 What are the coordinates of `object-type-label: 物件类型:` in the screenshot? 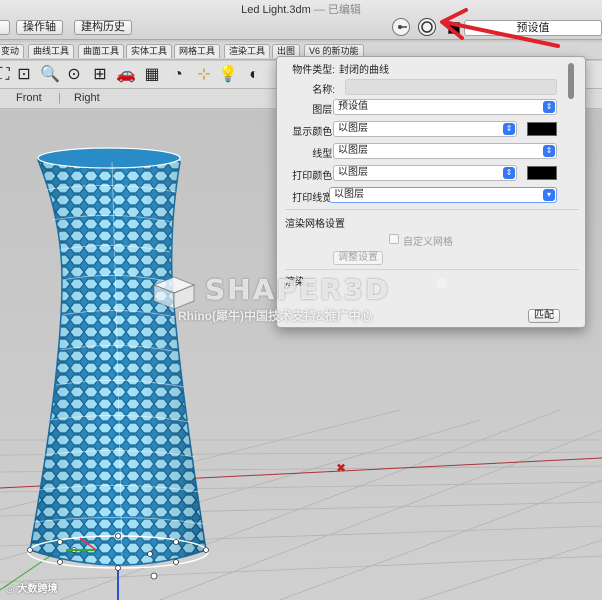 It's located at (313, 70).